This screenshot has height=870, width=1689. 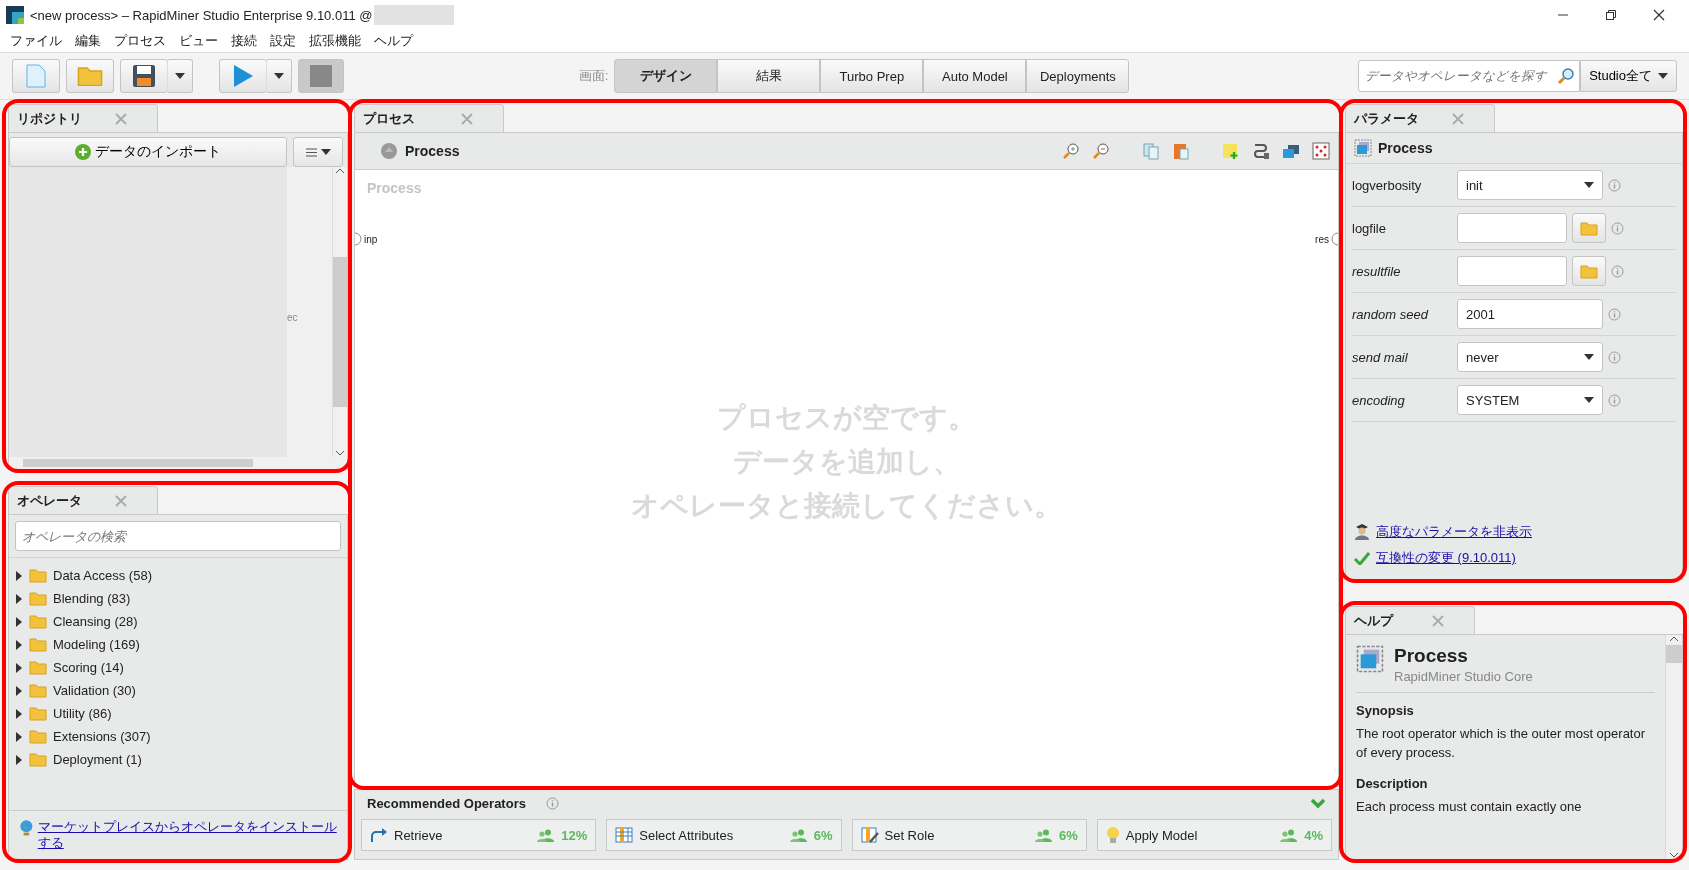 What do you see at coordinates (666, 76) in the screenshot?
I see `perspective-tab: デザイン` at bounding box center [666, 76].